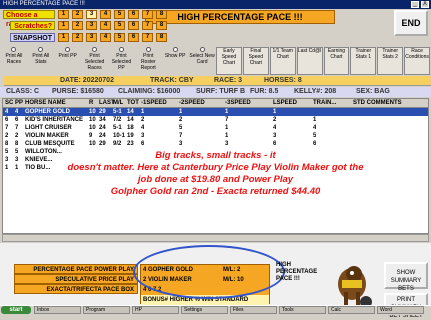 This screenshot has width=431, height=320. I want to click on option-4: Print Selected PP, so click(122, 61).